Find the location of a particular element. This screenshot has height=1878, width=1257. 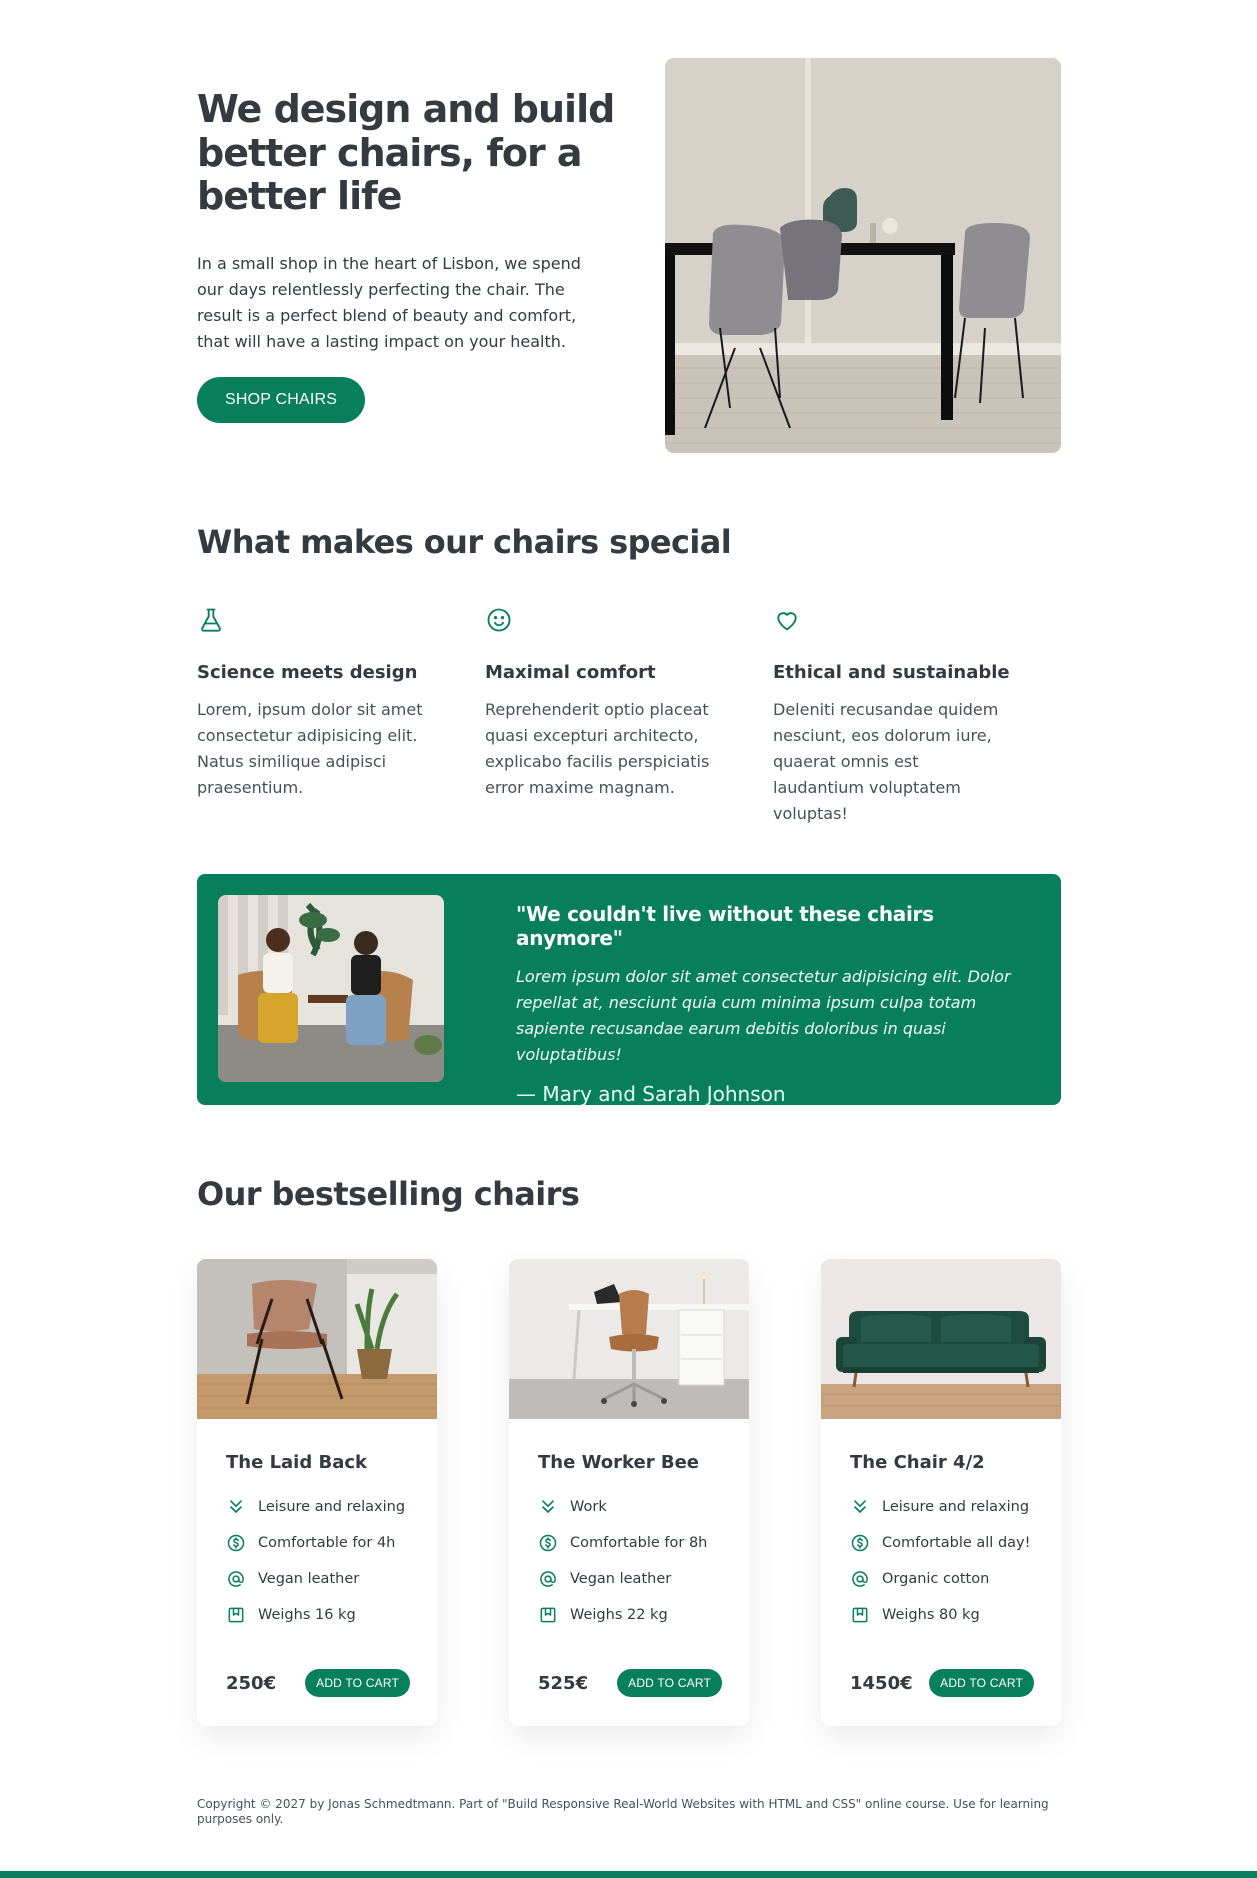

list-item: Work is located at coordinates (629, 1507).